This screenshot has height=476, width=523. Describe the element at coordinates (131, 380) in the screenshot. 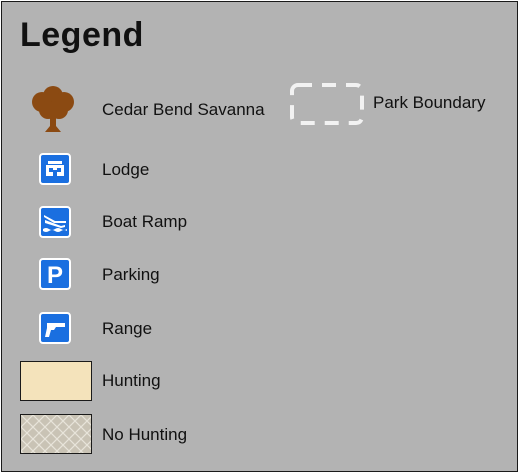

I see `legend-label-hunting: Hunting` at that location.